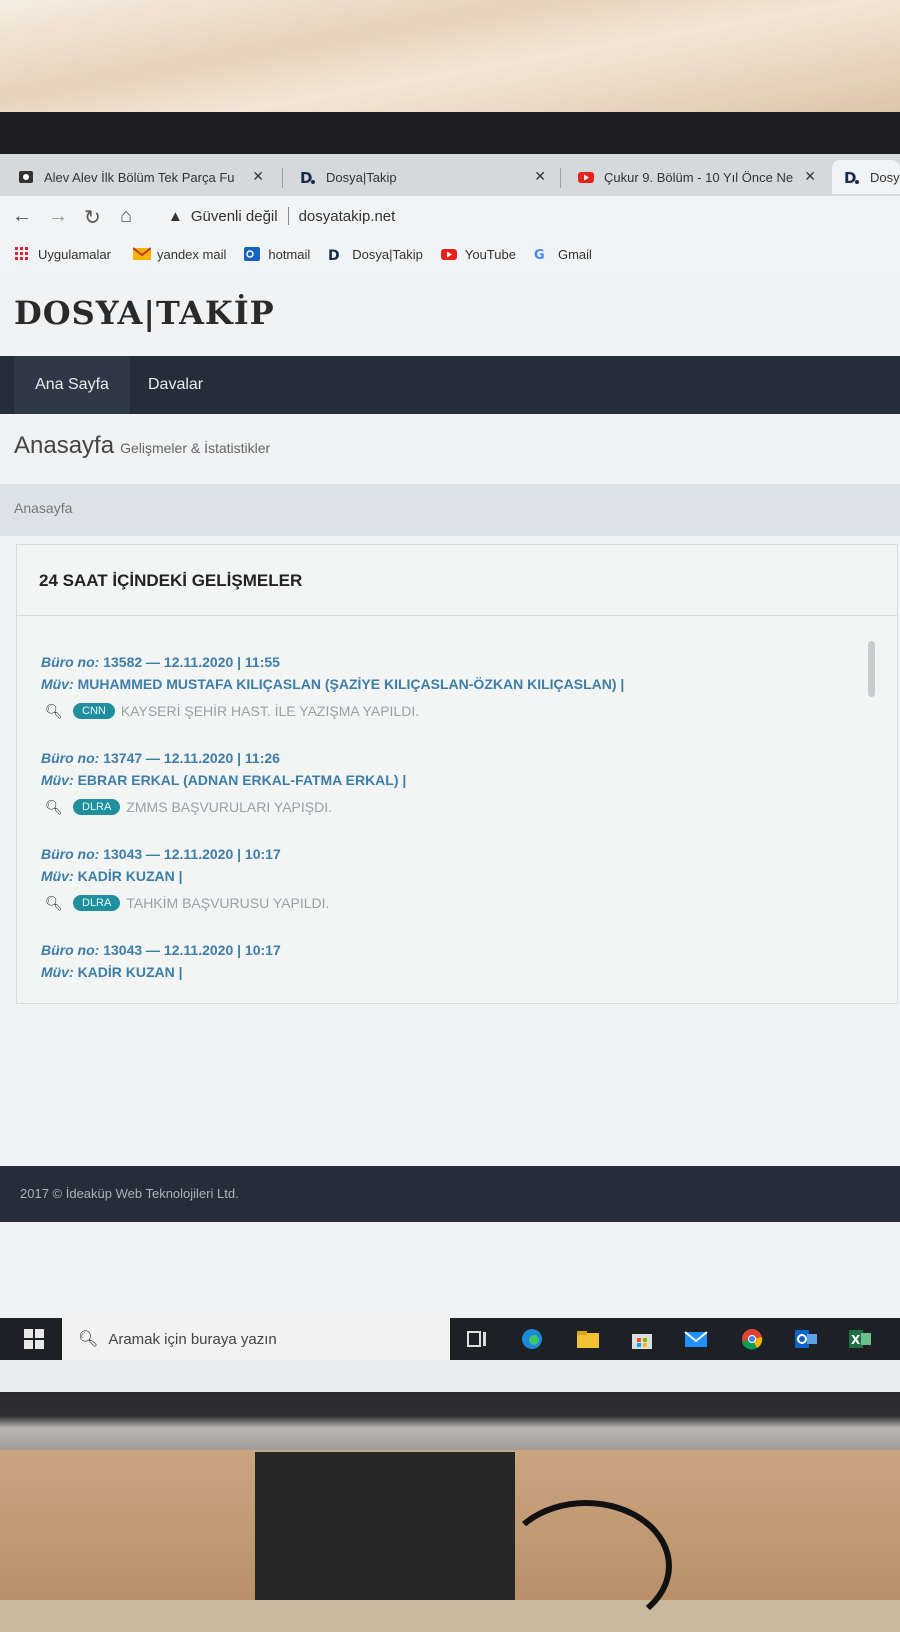  What do you see at coordinates (420, 177) in the screenshot?
I see `tab-dosya-takip: D Dosya|Takip ✕` at bounding box center [420, 177].